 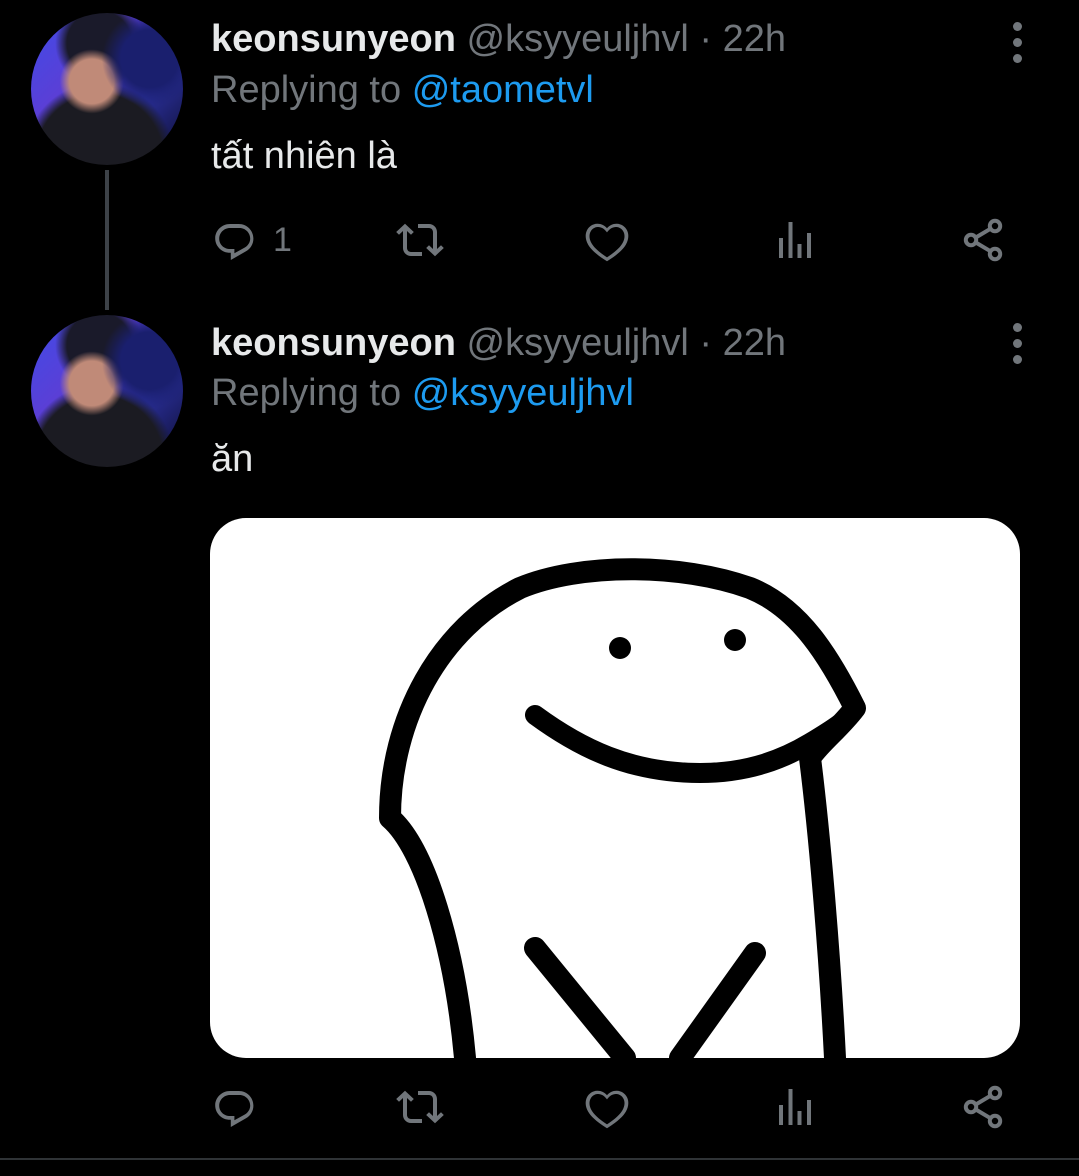 I want to click on tweet-text: tất nhiên là, so click(x=304, y=156).